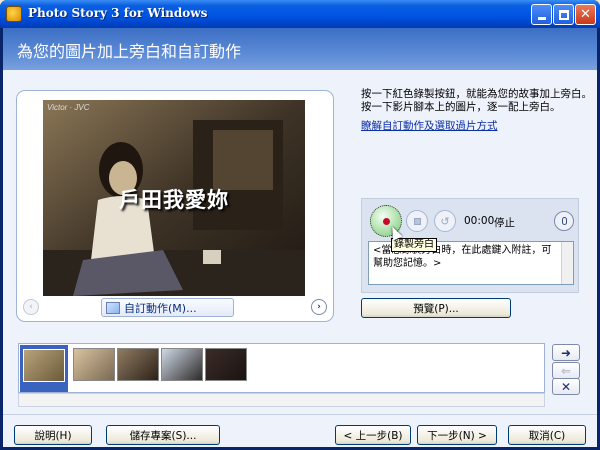 The width and height of the screenshot is (600, 450). Describe the element at coordinates (300, 49) in the screenshot. I see `page-header: 為您的圖片加上旁白和自訂動作` at that location.